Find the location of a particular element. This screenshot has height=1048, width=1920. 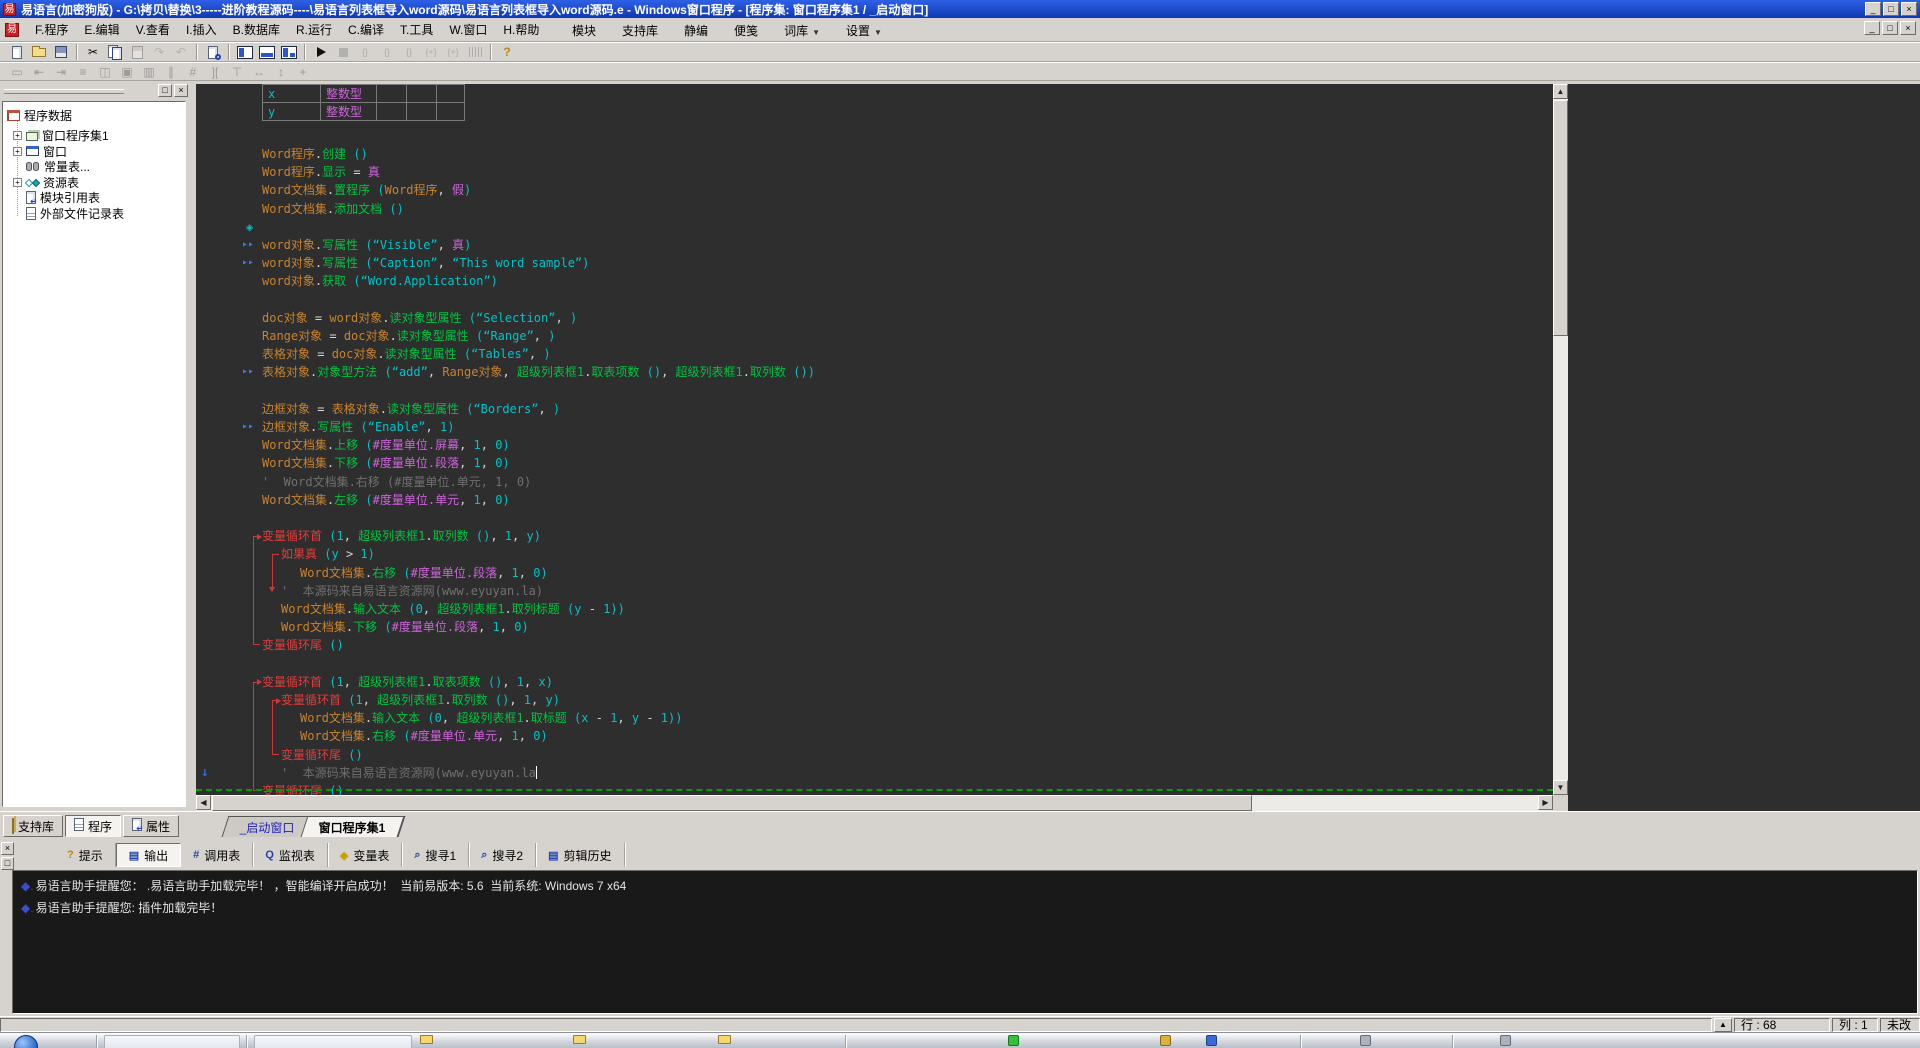

mdi-close-button: × is located at coordinates (1908, 28).